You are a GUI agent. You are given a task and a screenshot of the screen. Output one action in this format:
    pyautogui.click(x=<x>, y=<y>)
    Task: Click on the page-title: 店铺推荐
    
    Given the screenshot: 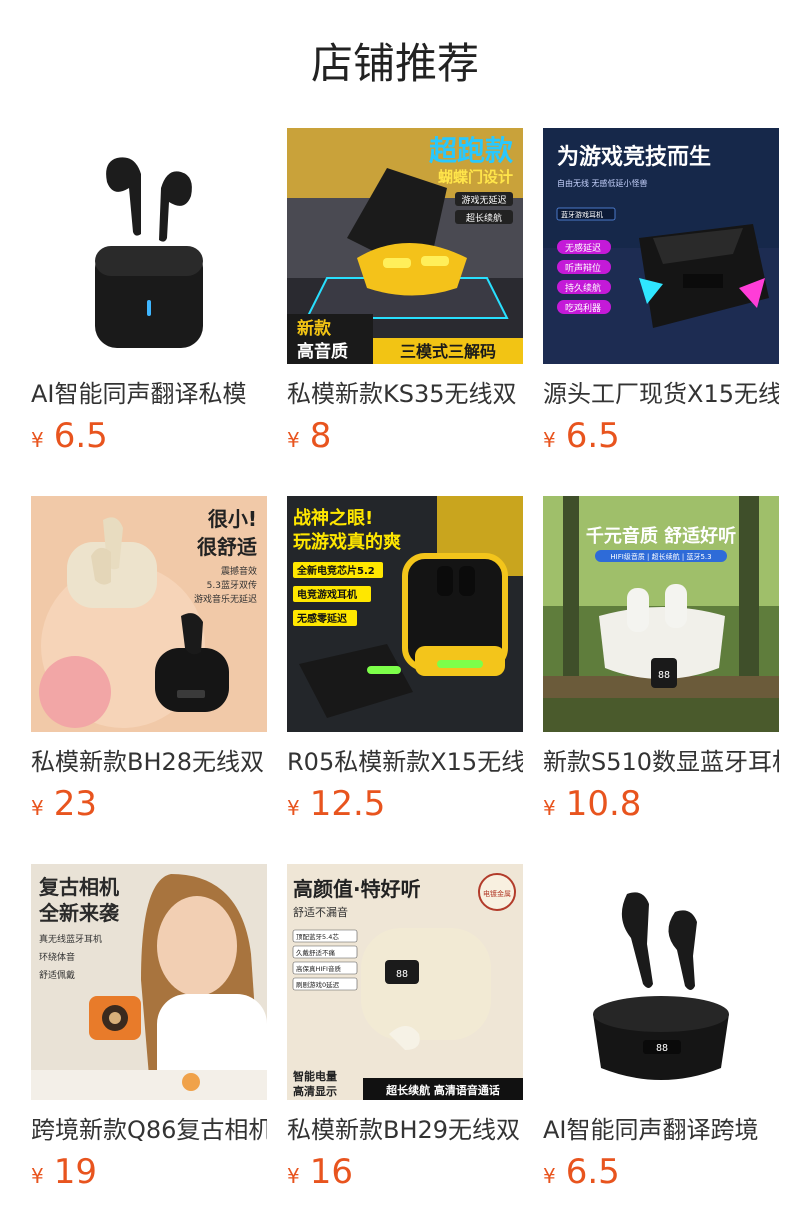 What is the action you would take?
    pyautogui.click(x=394, y=63)
    